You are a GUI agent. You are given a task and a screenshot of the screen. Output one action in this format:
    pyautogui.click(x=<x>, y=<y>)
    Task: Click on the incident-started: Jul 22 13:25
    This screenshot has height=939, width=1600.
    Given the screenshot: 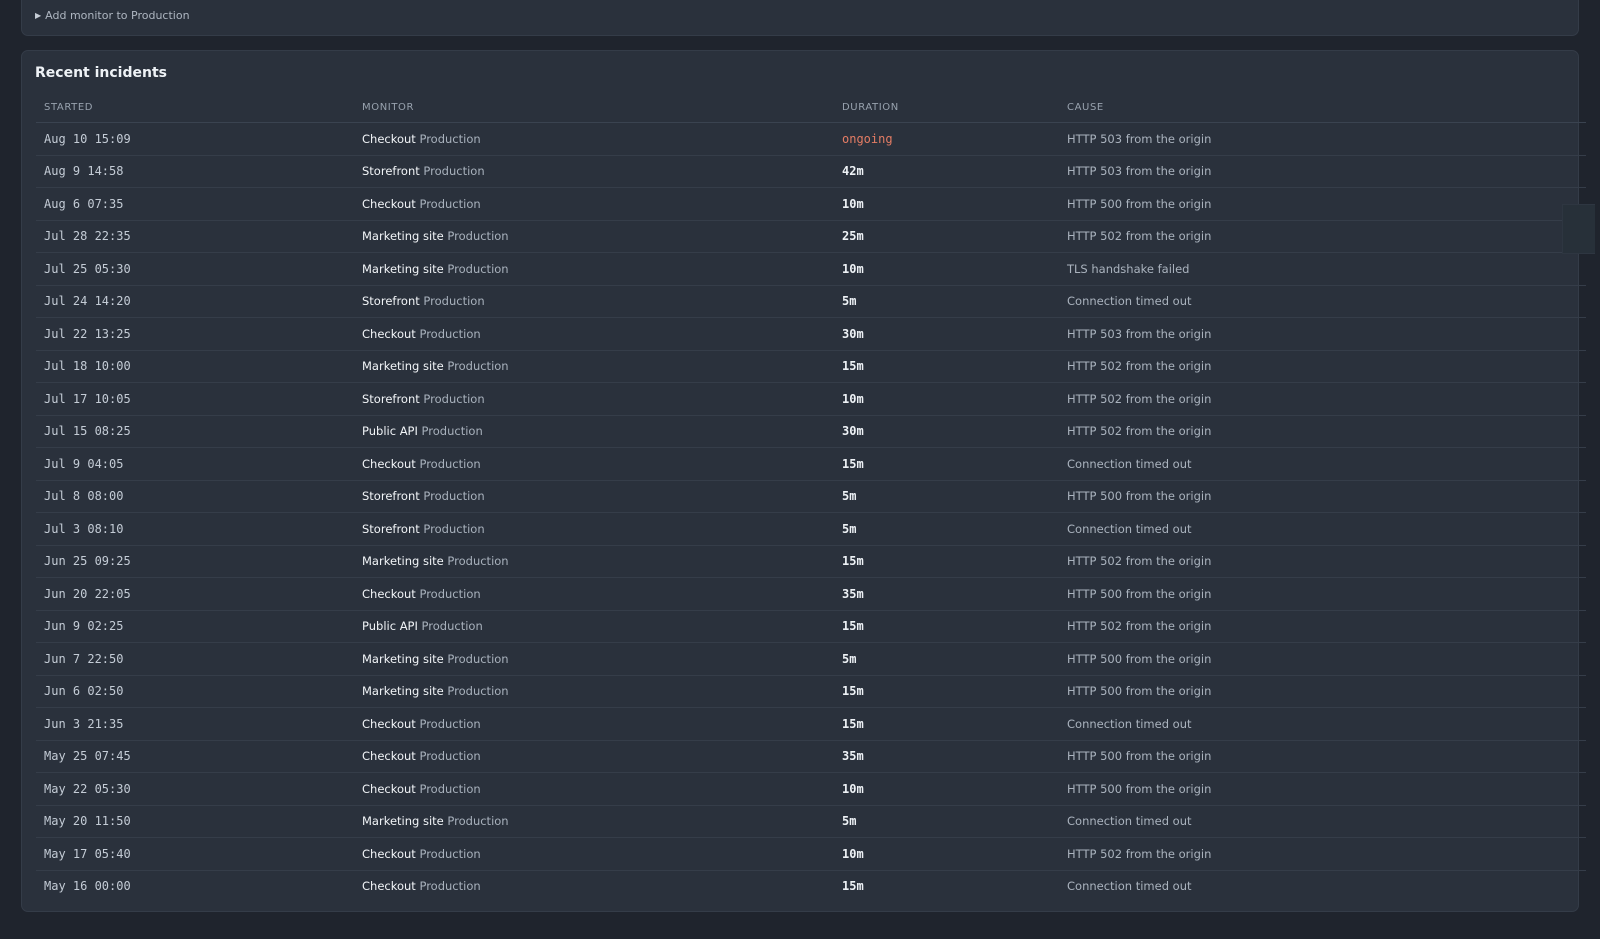 What is the action you would take?
    pyautogui.click(x=195, y=334)
    